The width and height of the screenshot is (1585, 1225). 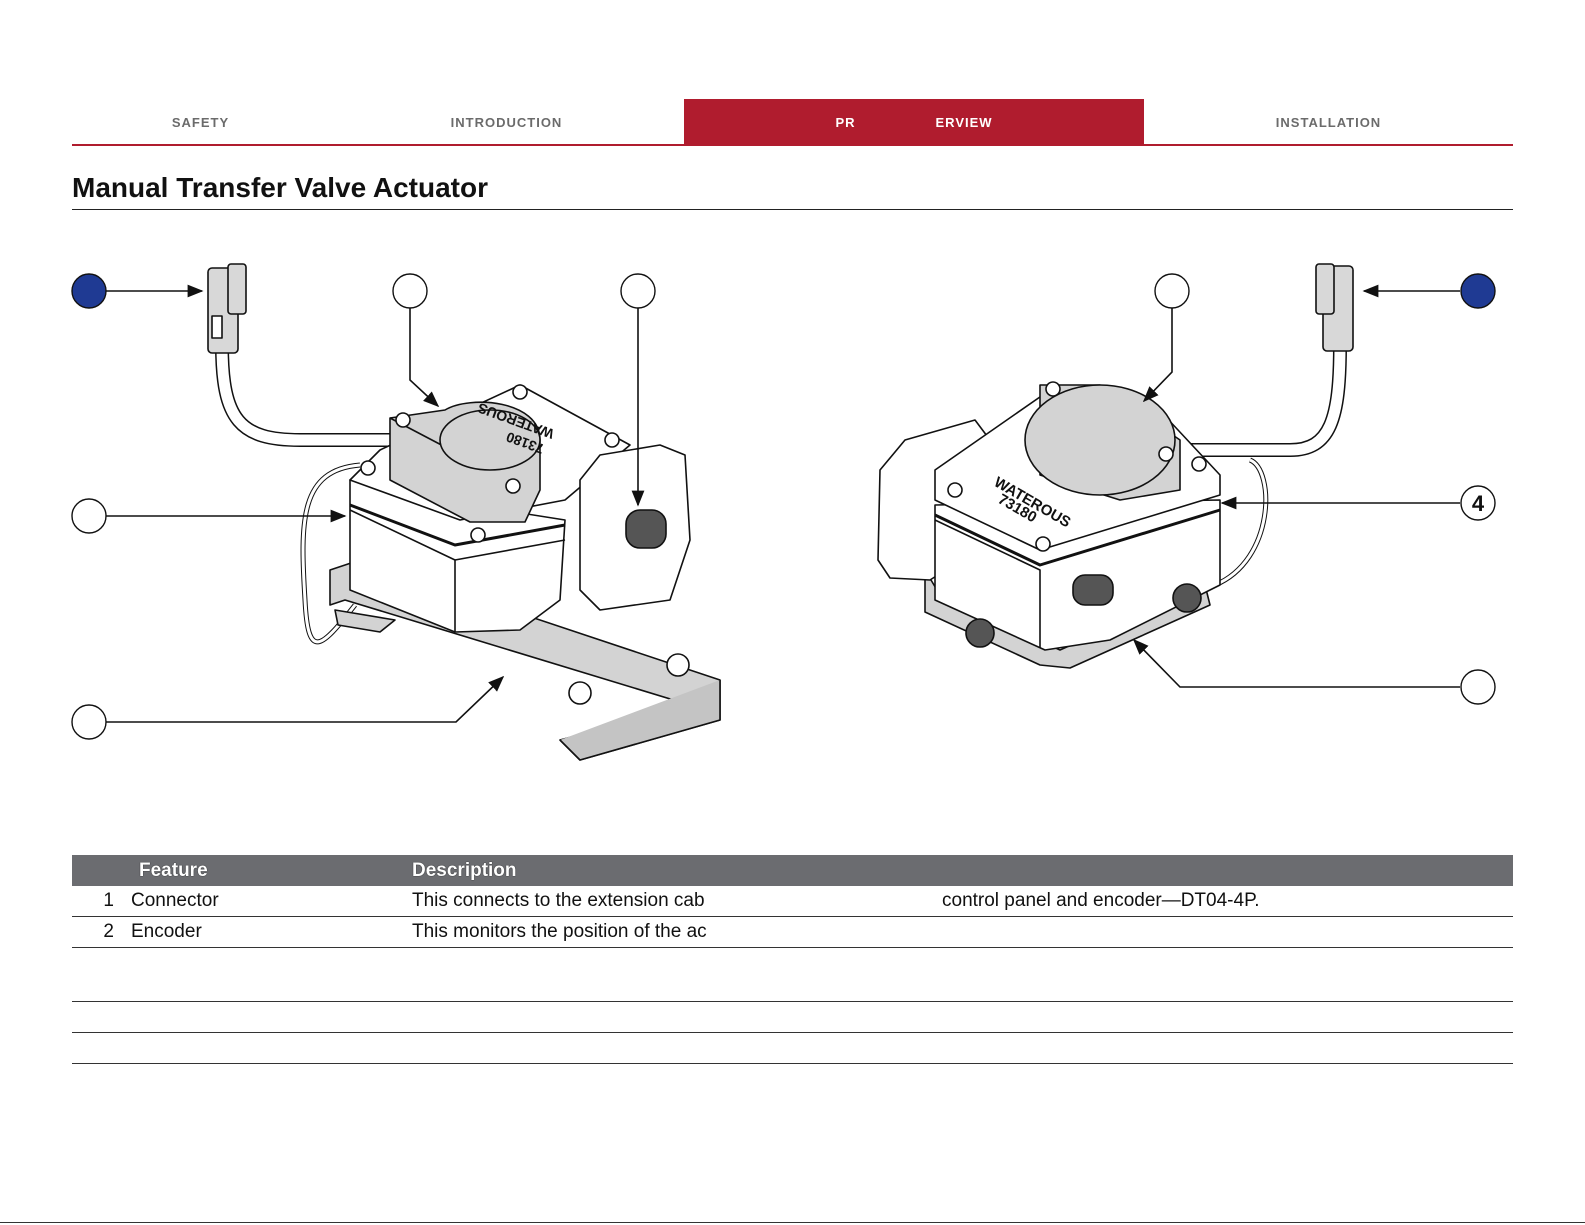 I want to click on page-bottom-rule, so click(x=792, y=1222).